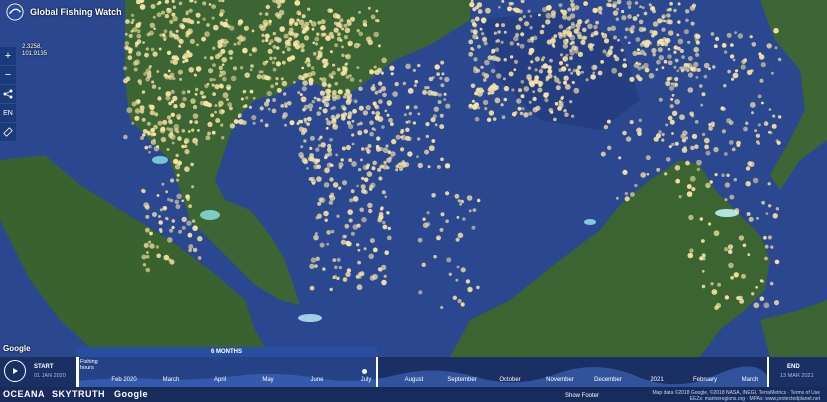 The image size is (827, 402). I want to click on gfw-logo-icon, so click(15, 12).